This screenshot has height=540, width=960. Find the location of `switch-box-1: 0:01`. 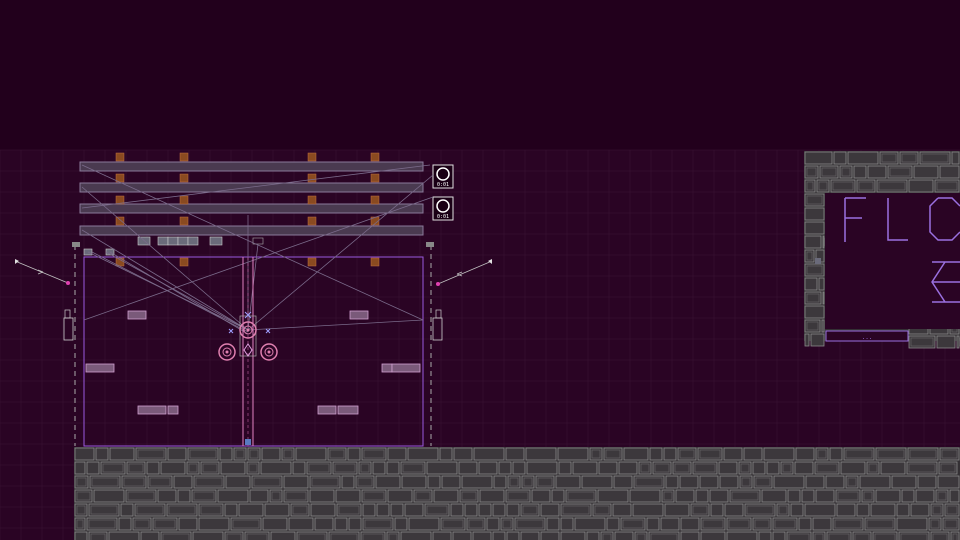

switch-box-1: 0:01 is located at coordinates (443, 176).